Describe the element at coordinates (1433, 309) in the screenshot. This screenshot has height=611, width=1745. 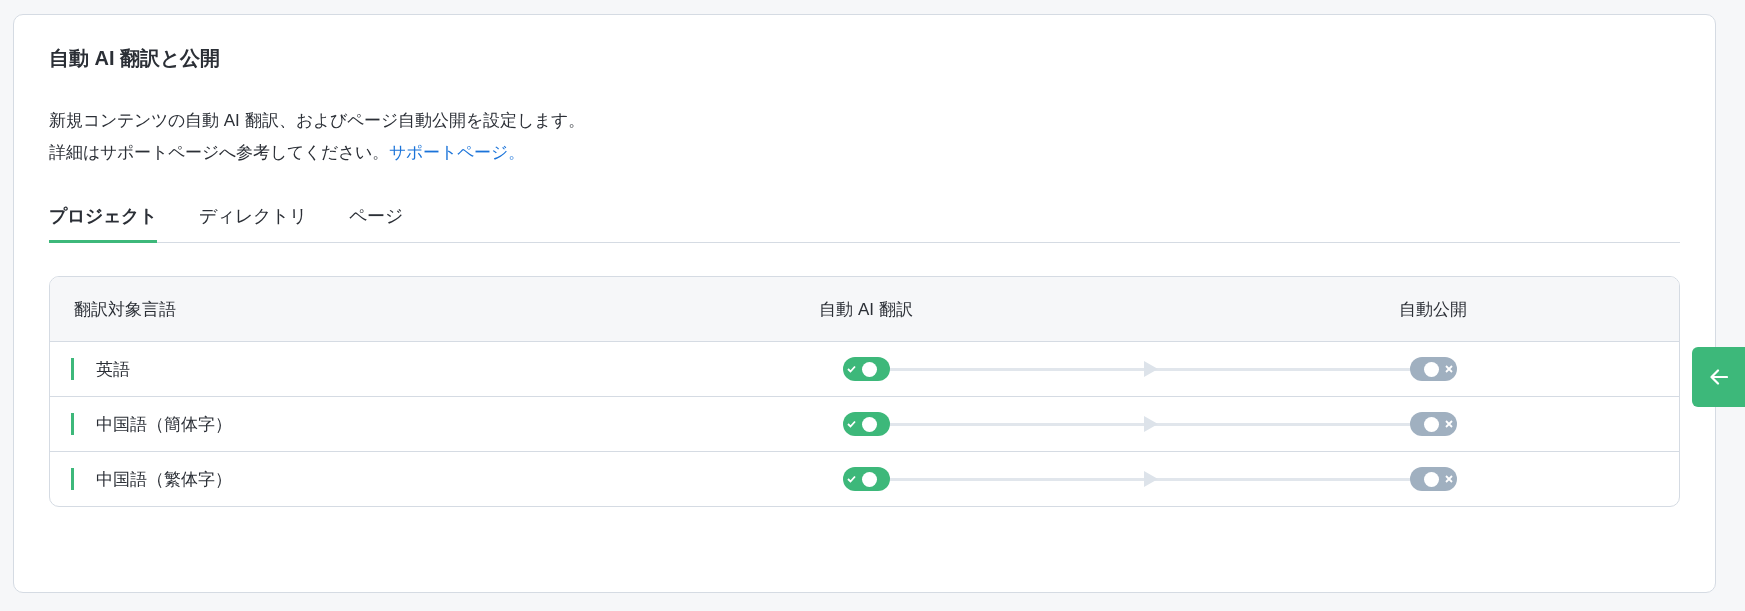
I see `column-header: 自動公開` at that location.